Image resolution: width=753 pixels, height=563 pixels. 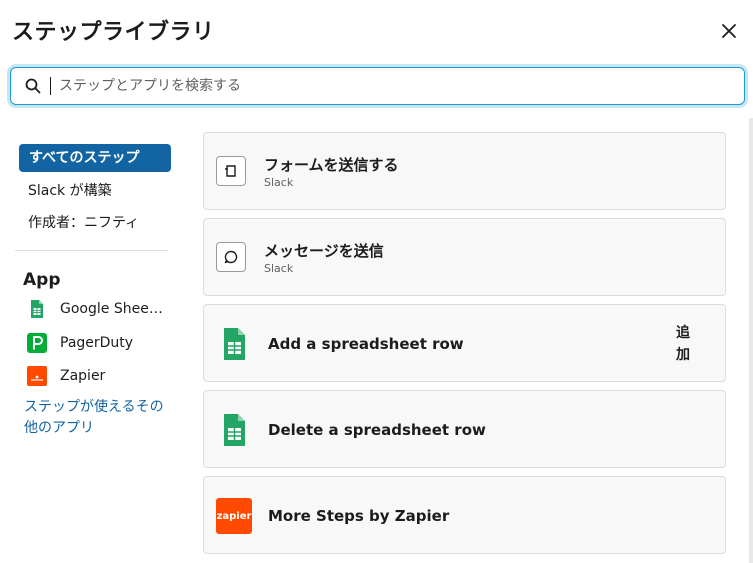 I want to click on step-title: Add a spreadsheet row, so click(x=366, y=344).